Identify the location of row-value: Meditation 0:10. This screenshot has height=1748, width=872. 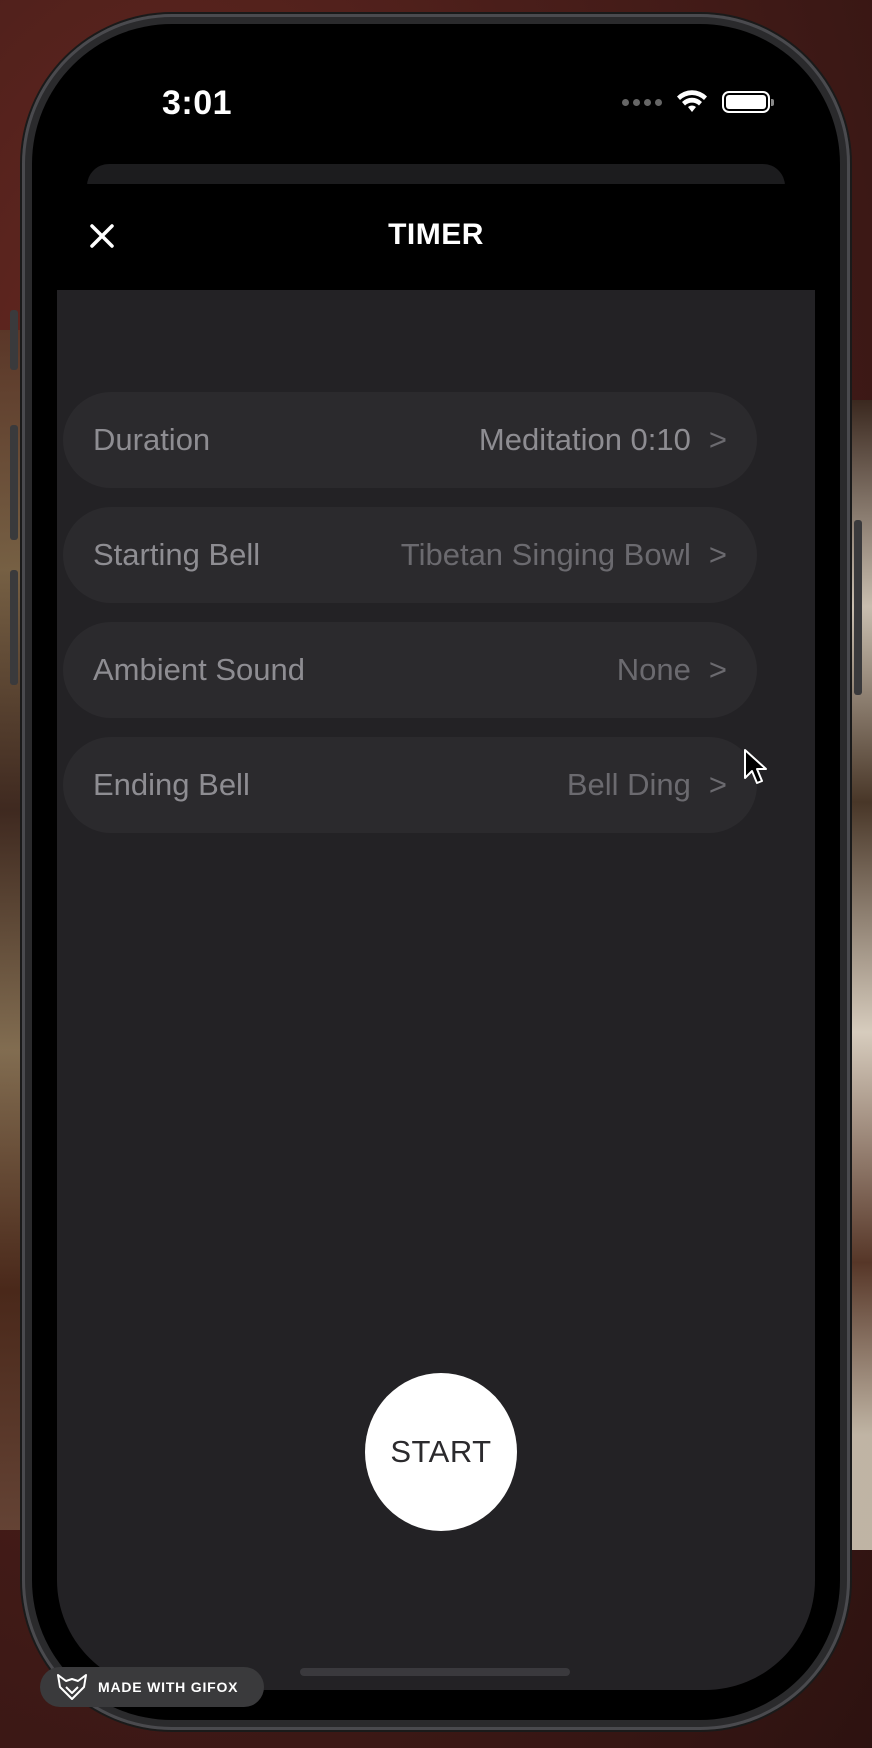
(584, 439).